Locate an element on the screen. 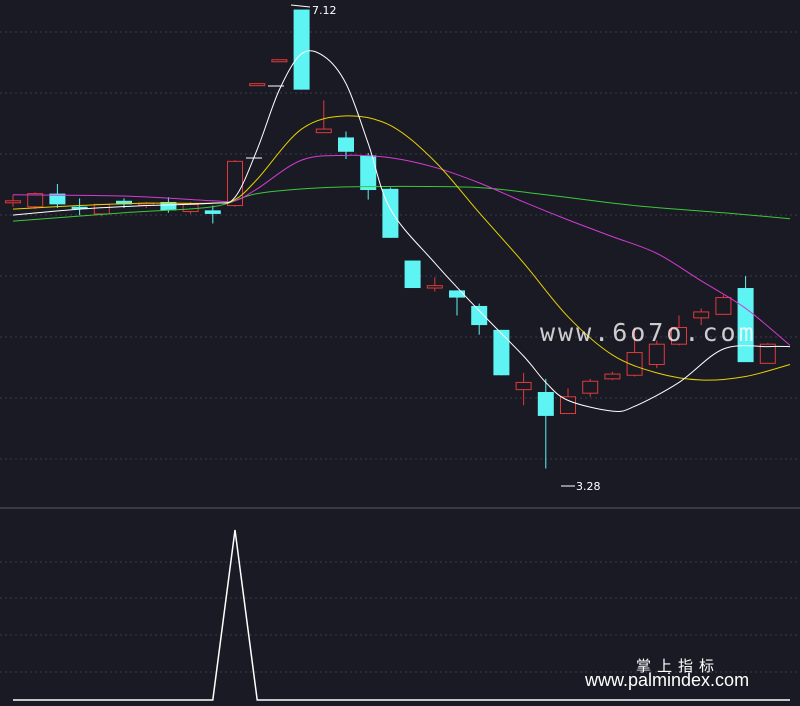 This screenshot has width=800, height=706. low-price-label: 3.28 is located at coordinates (588, 486).